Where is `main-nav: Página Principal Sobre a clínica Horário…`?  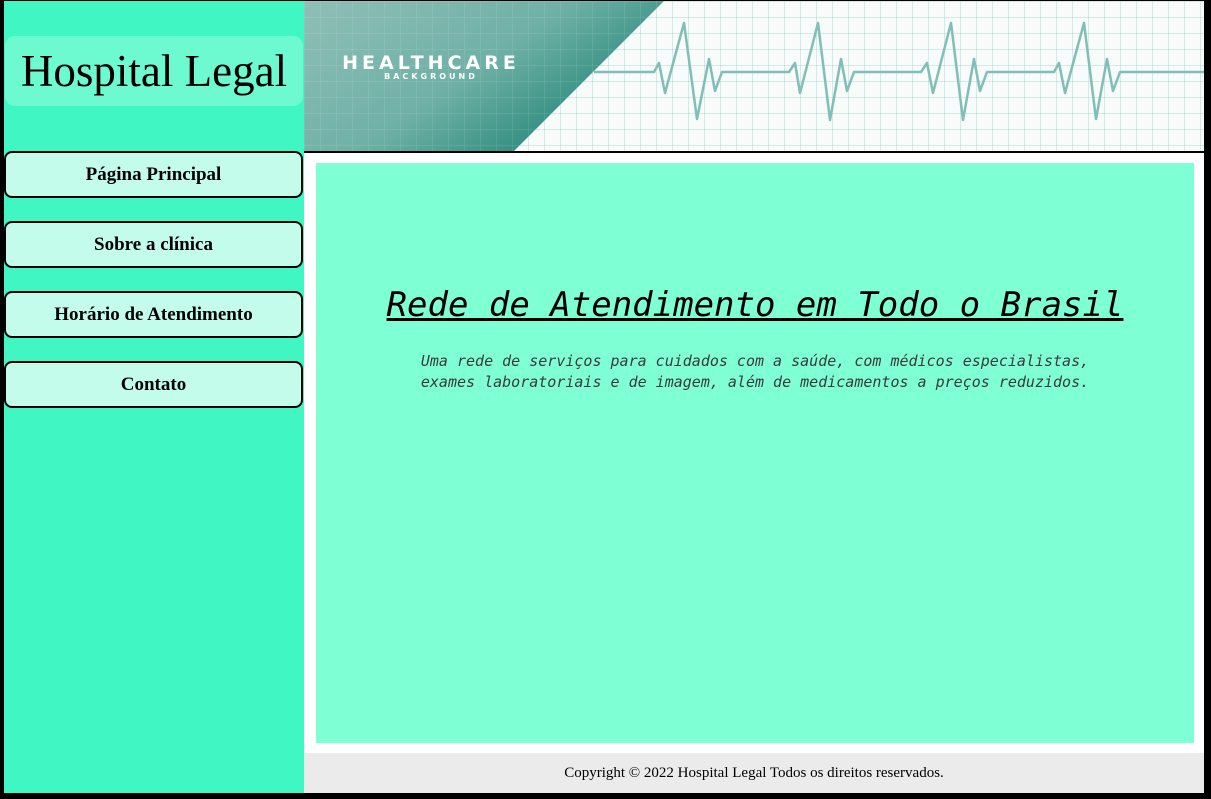 main-nav: Página Principal Sobre a clínica Horário… is located at coordinates (154, 291).